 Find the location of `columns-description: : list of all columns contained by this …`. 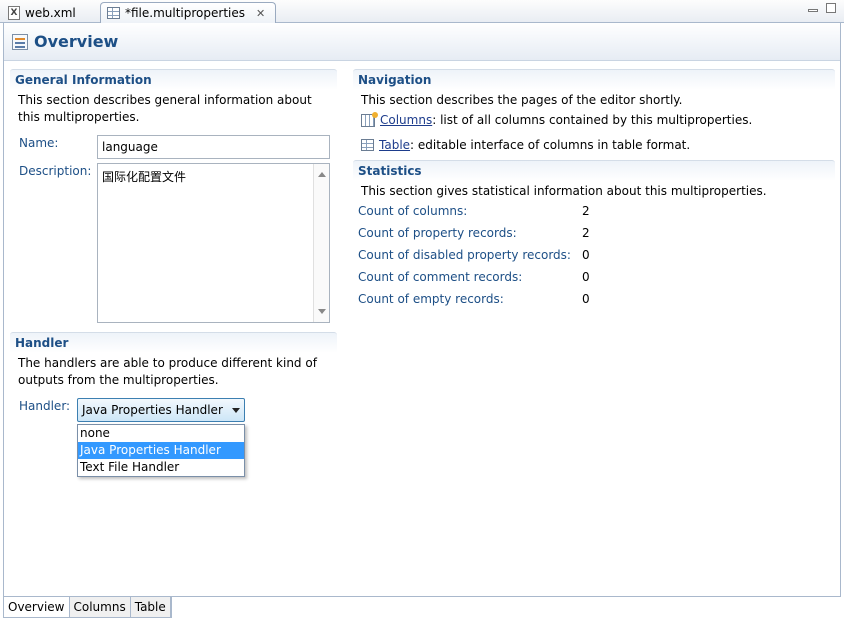

columns-description: : list of all columns contained by this … is located at coordinates (592, 120).